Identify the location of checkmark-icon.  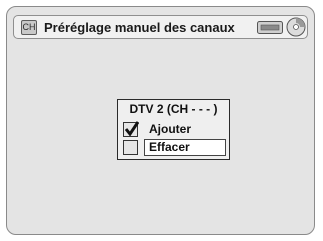
(132, 128).